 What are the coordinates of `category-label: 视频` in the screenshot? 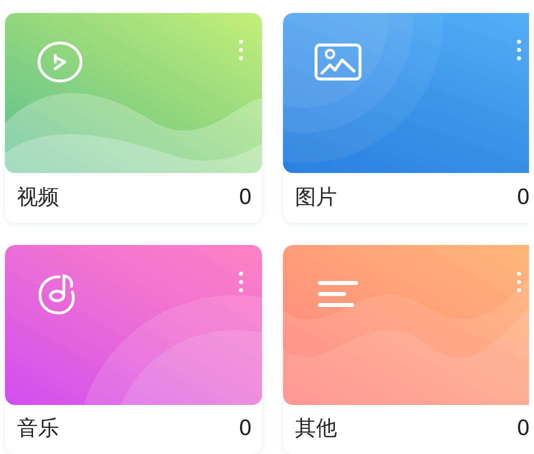 It's located at (38, 197).